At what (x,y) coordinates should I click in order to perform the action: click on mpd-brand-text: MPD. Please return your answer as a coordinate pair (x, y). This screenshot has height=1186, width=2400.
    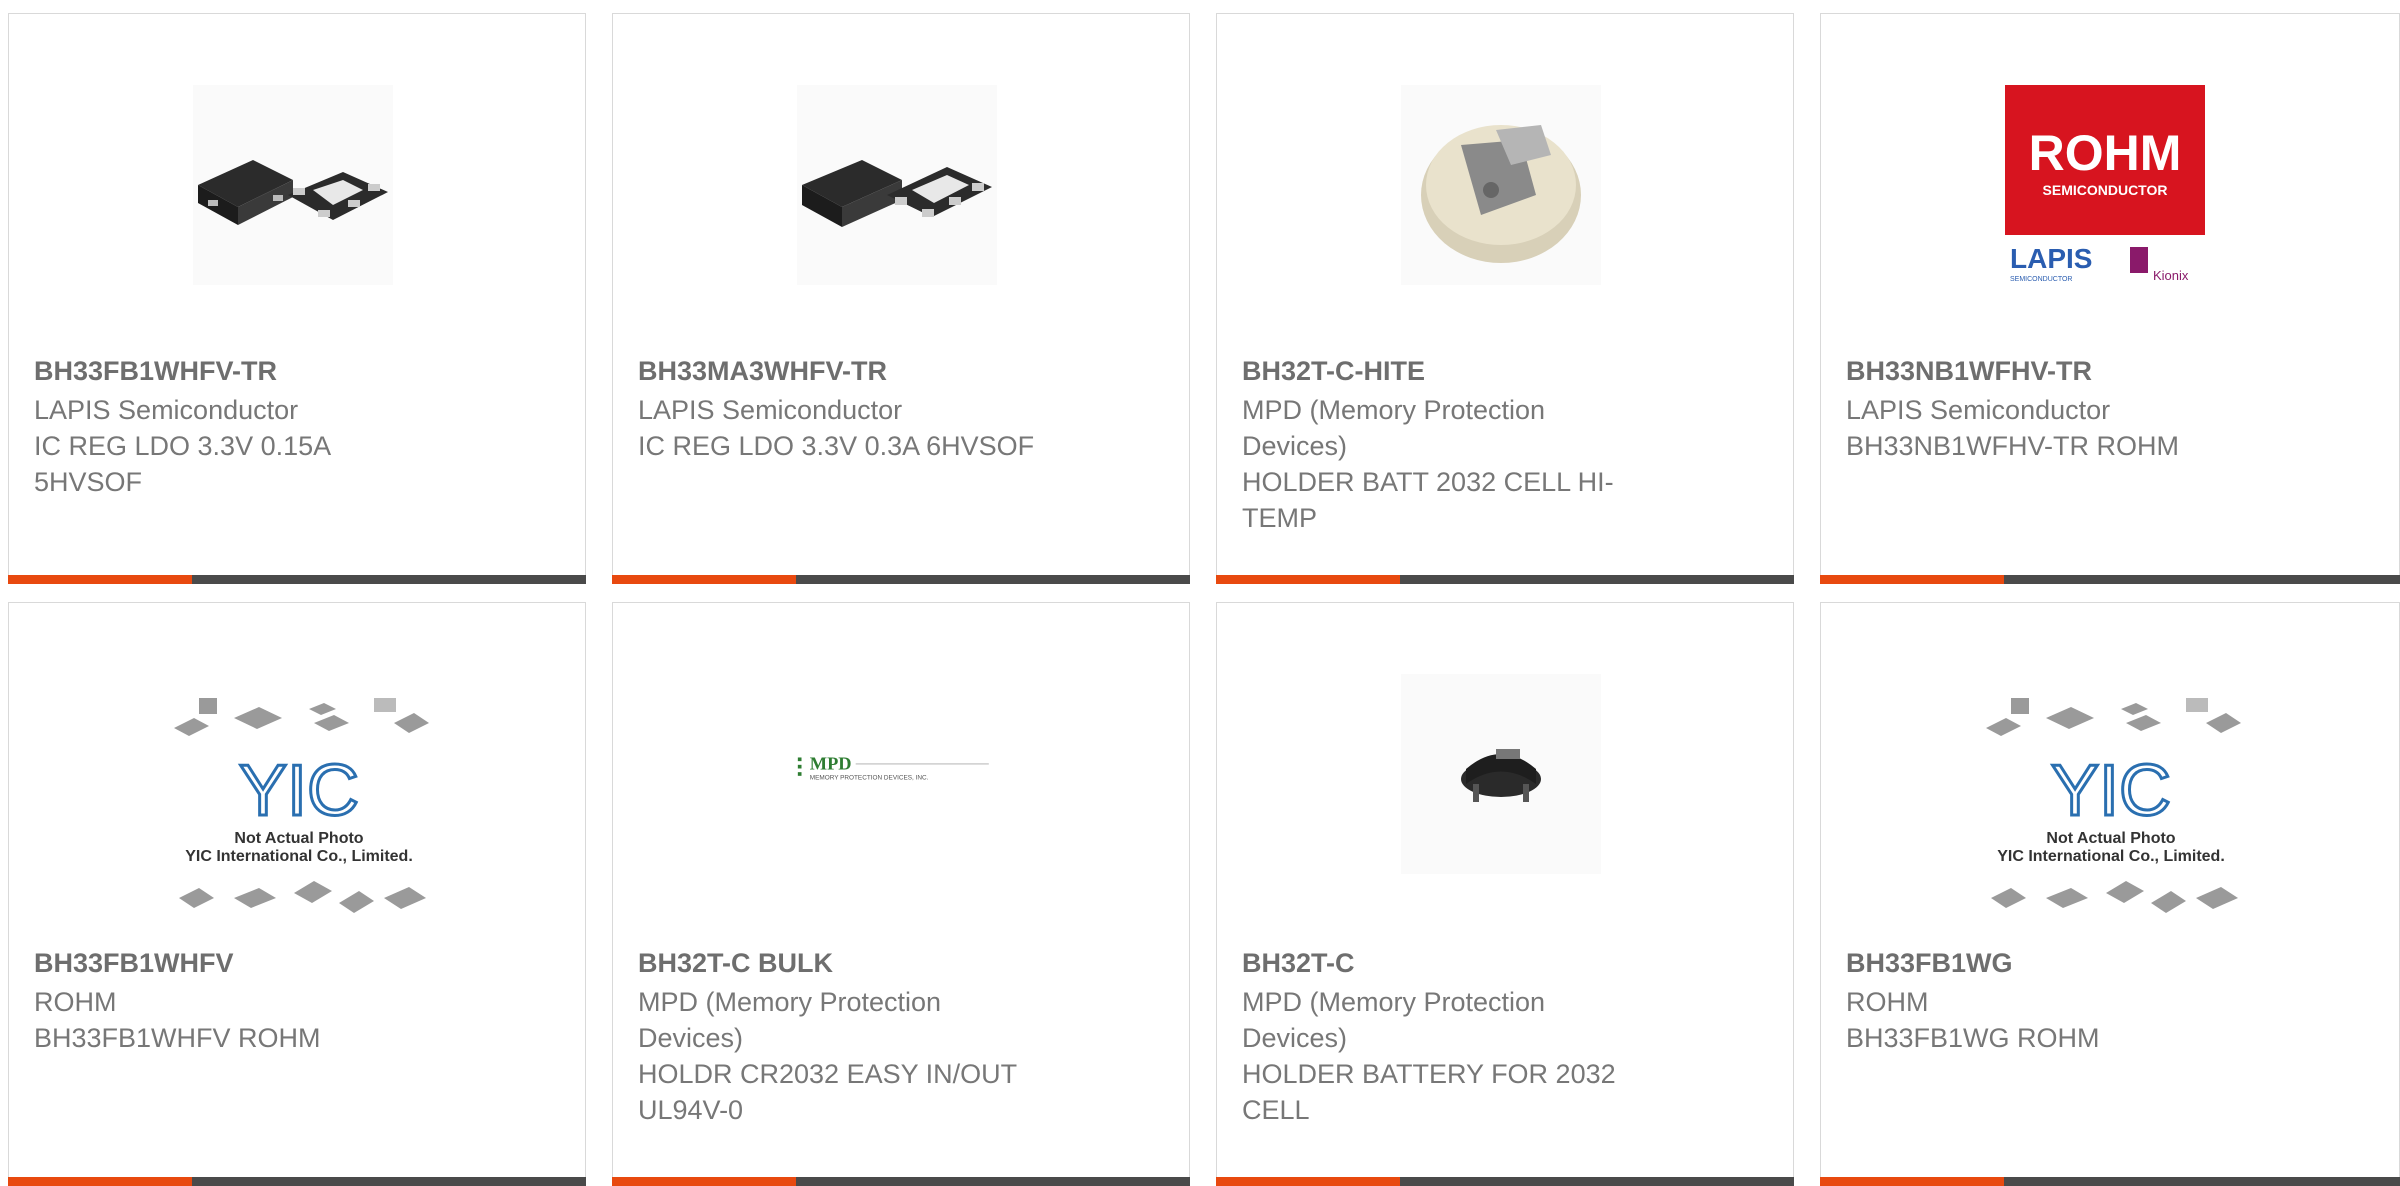
    Looking at the image, I should click on (831, 763).